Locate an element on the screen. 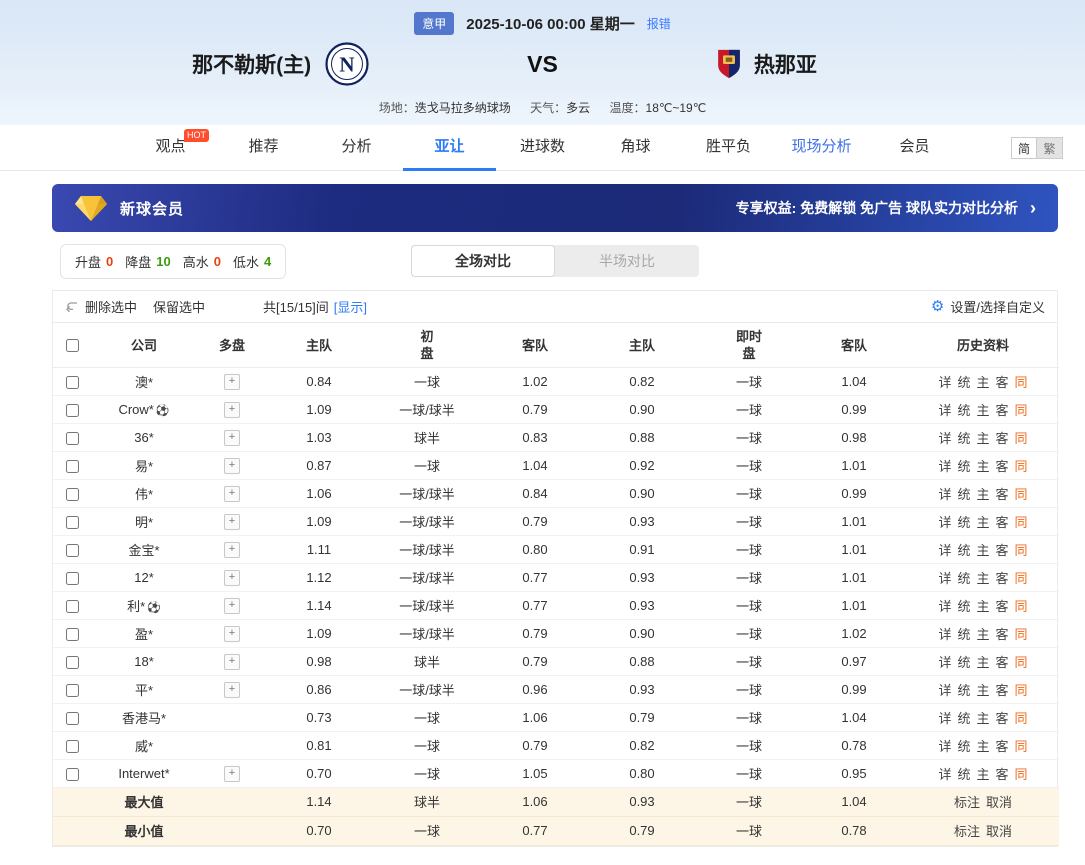 The image size is (1085, 865). lang-traditional-button: 繁 is located at coordinates (1050, 148).